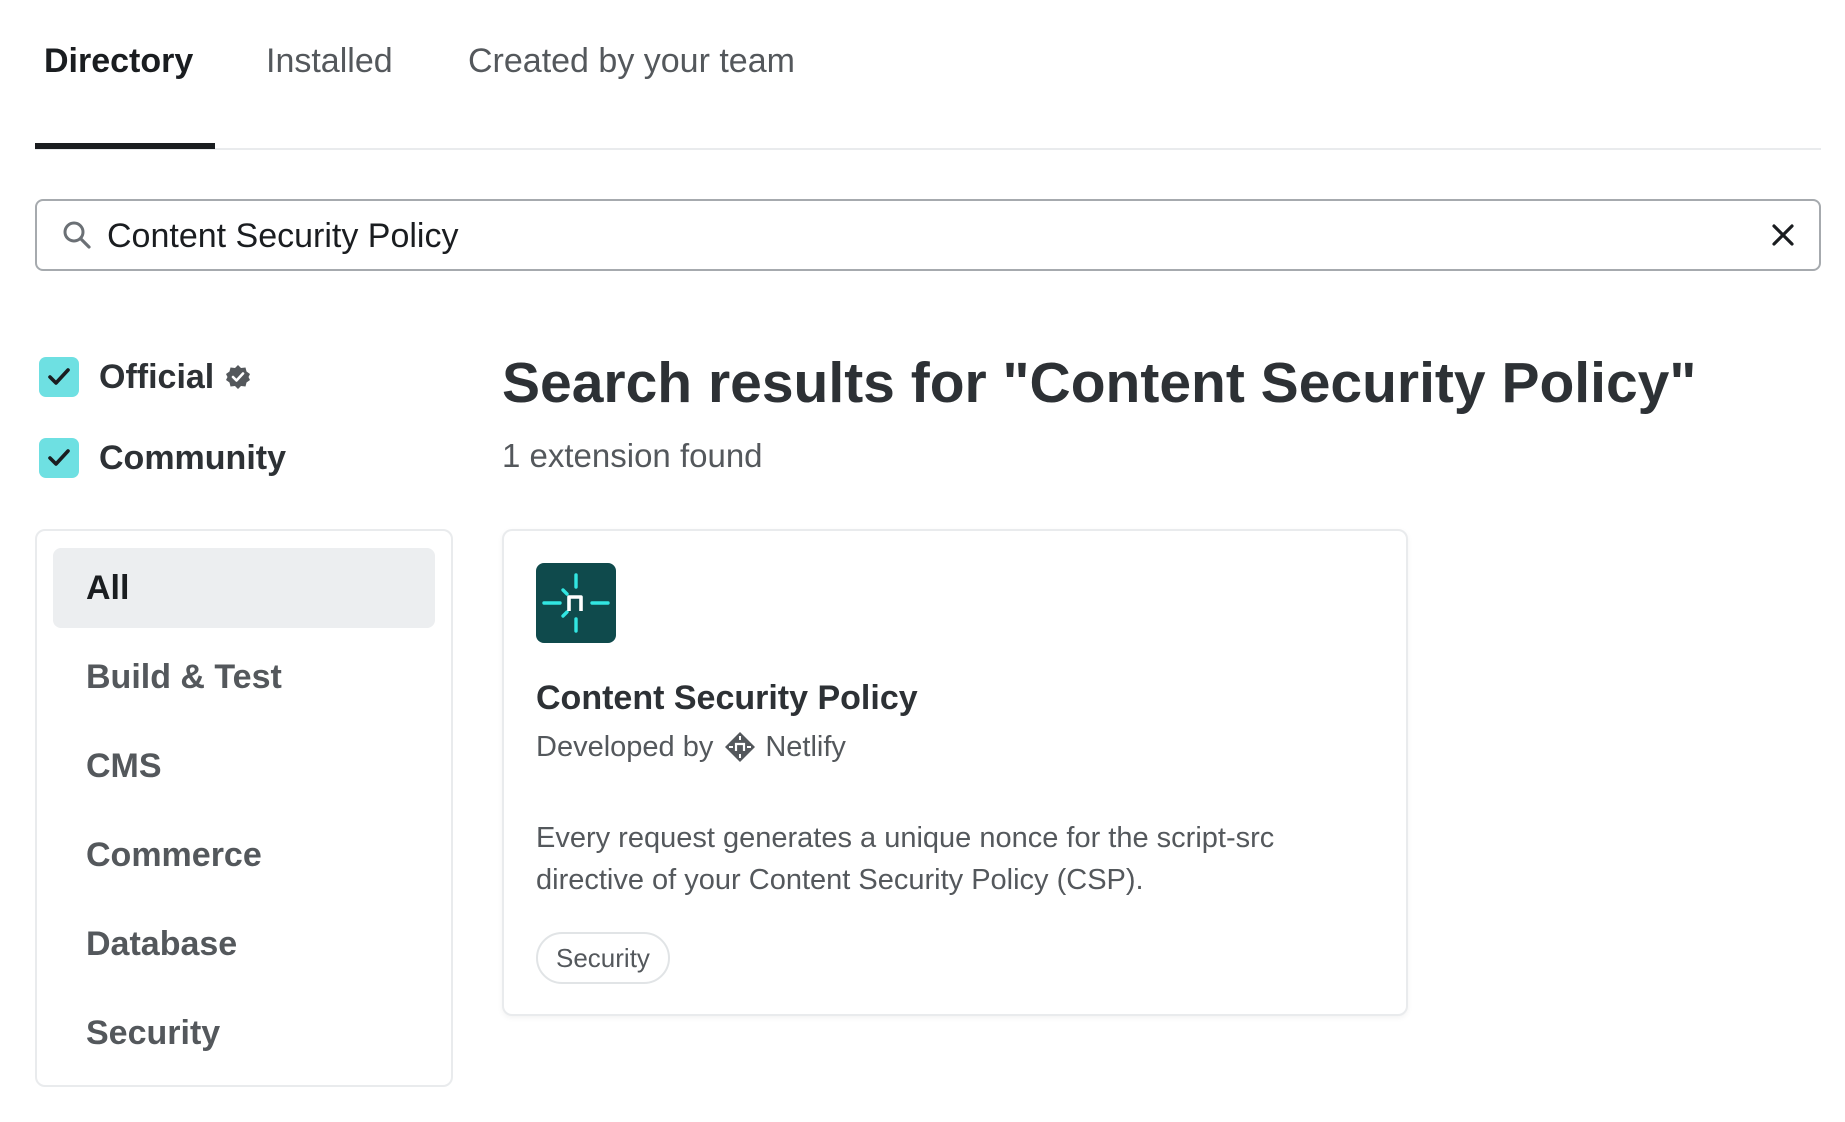 Image resolution: width=1845 pixels, height=1122 pixels. Describe the element at coordinates (576, 603) in the screenshot. I see `netlify-logo-icon` at that location.